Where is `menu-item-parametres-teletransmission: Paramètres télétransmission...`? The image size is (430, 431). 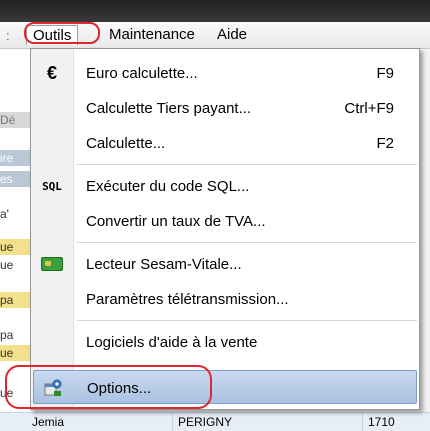
menu-item-parametres-teletransmission: Paramètres télétransmission... is located at coordinates (225, 299).